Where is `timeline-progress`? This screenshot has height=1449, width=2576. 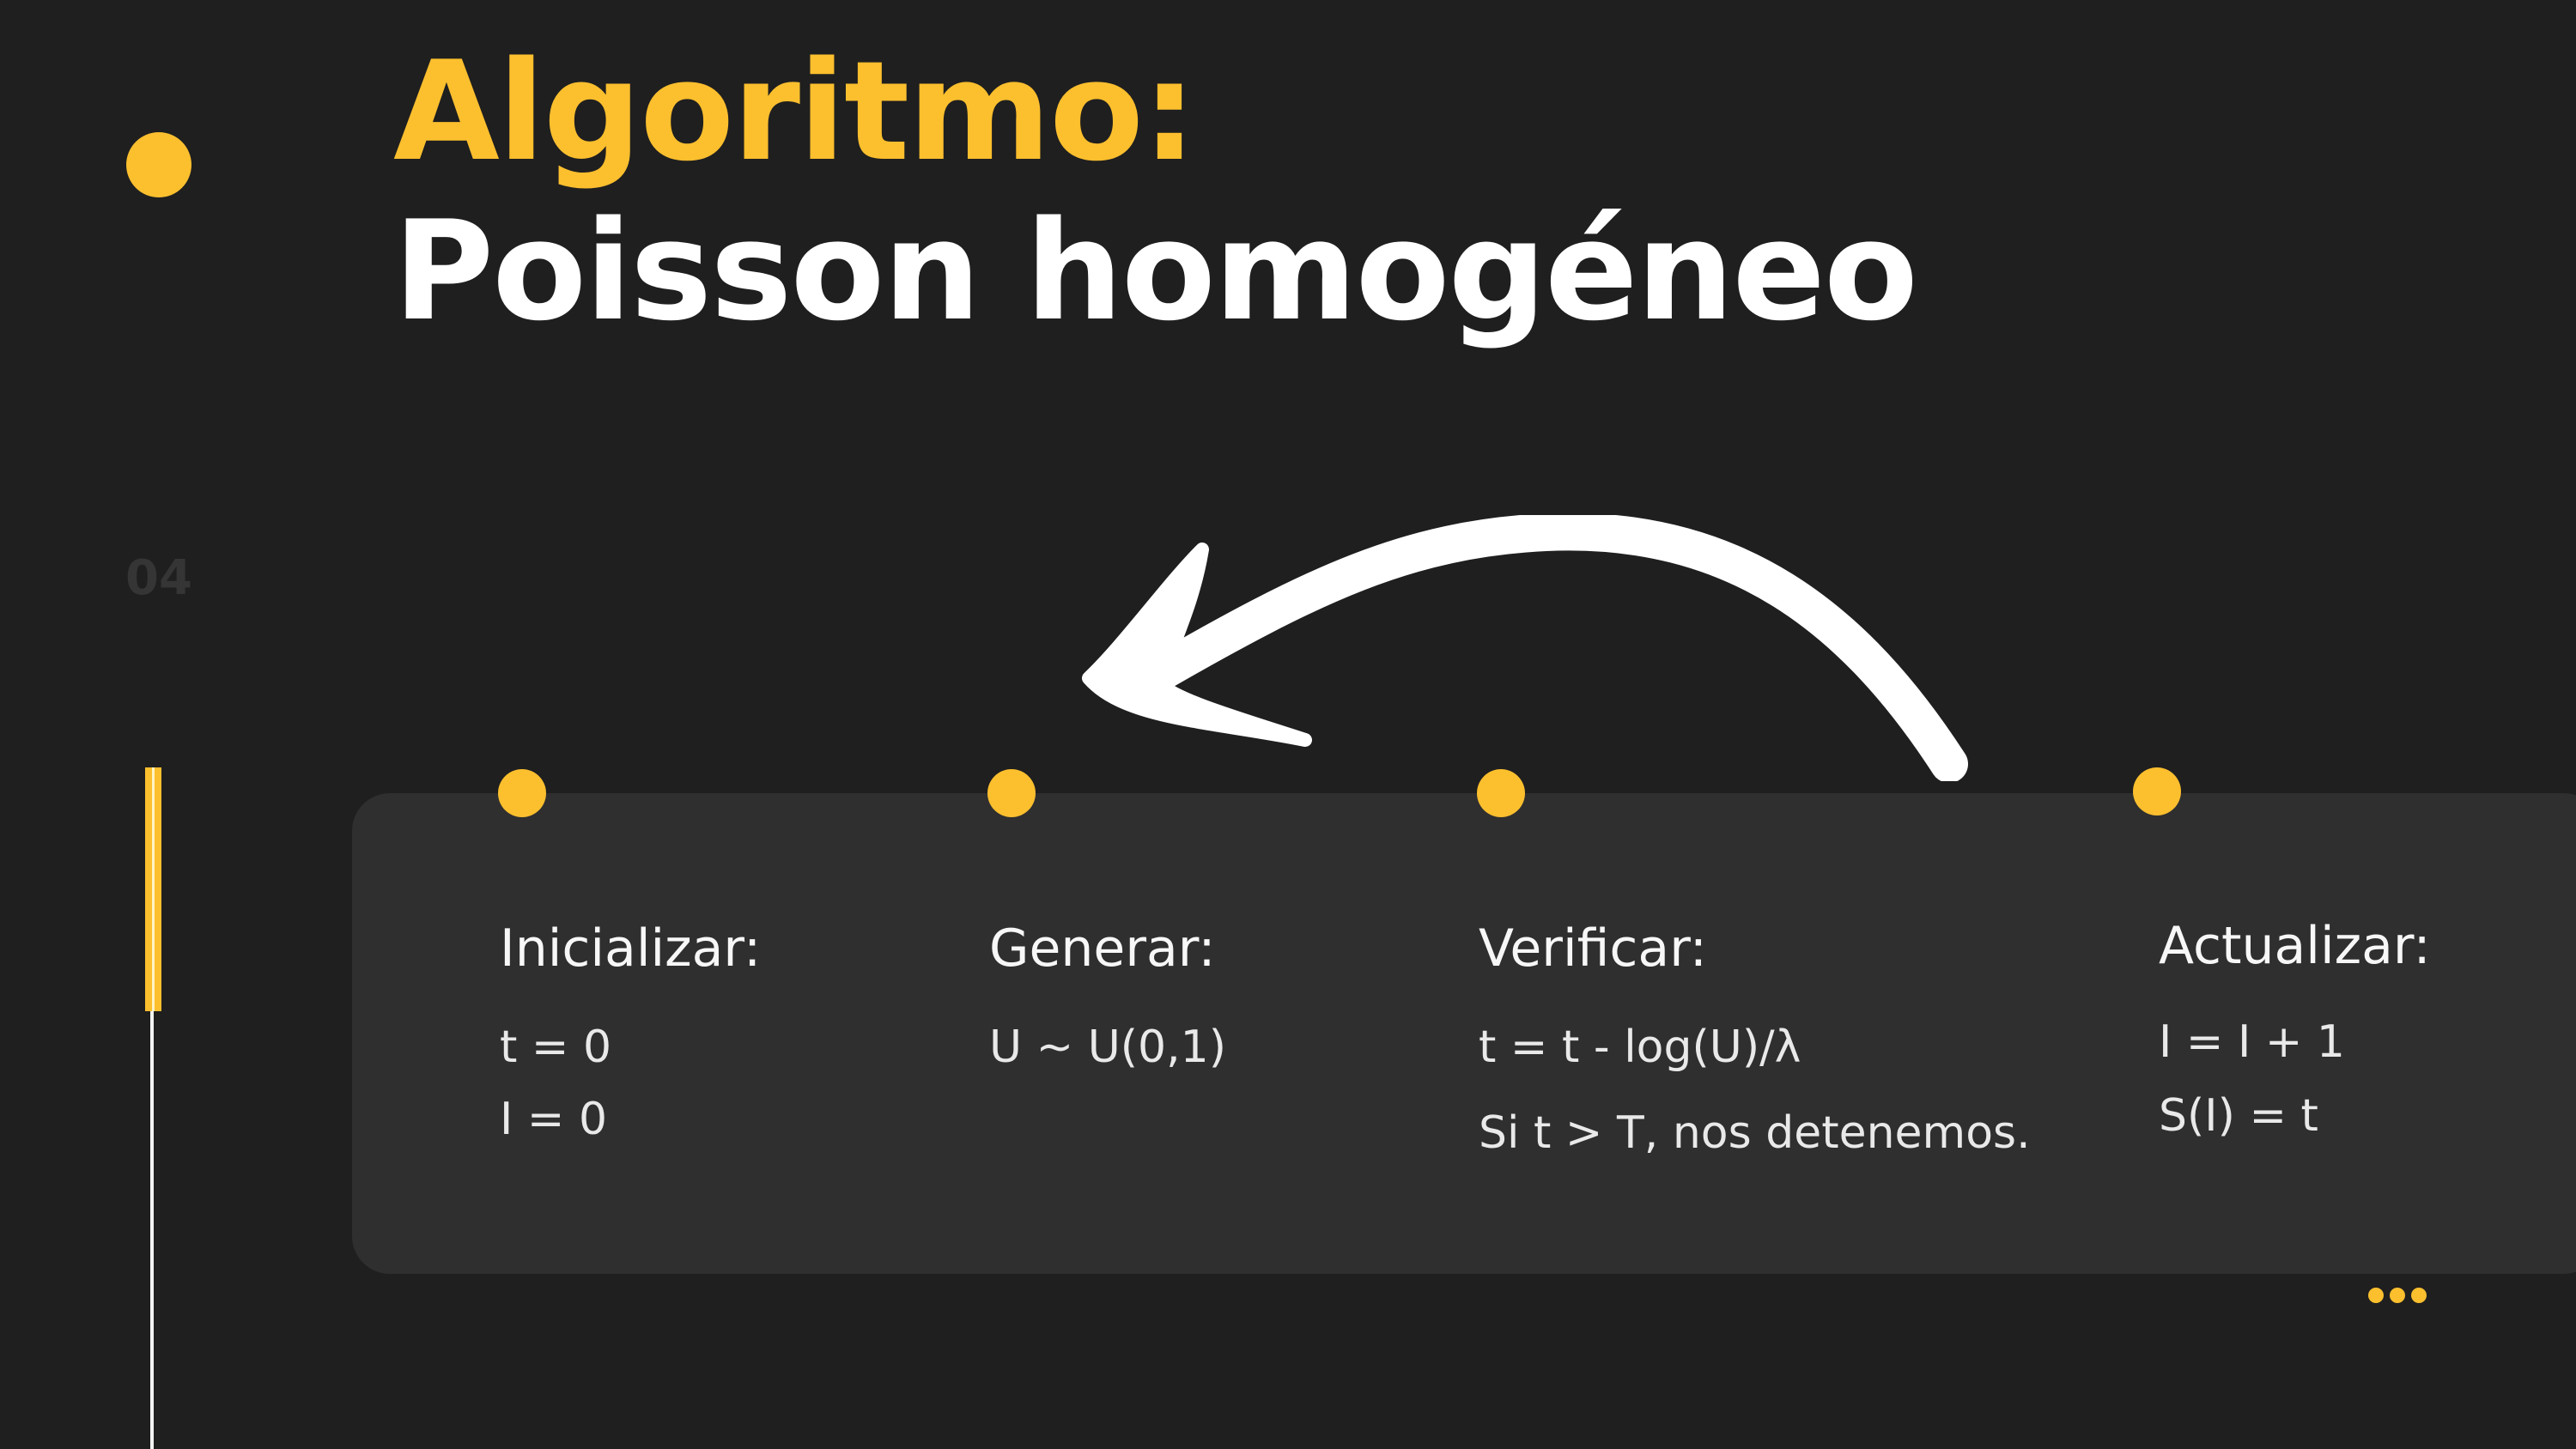
timeline-progress is located at coordinates (153, 889).